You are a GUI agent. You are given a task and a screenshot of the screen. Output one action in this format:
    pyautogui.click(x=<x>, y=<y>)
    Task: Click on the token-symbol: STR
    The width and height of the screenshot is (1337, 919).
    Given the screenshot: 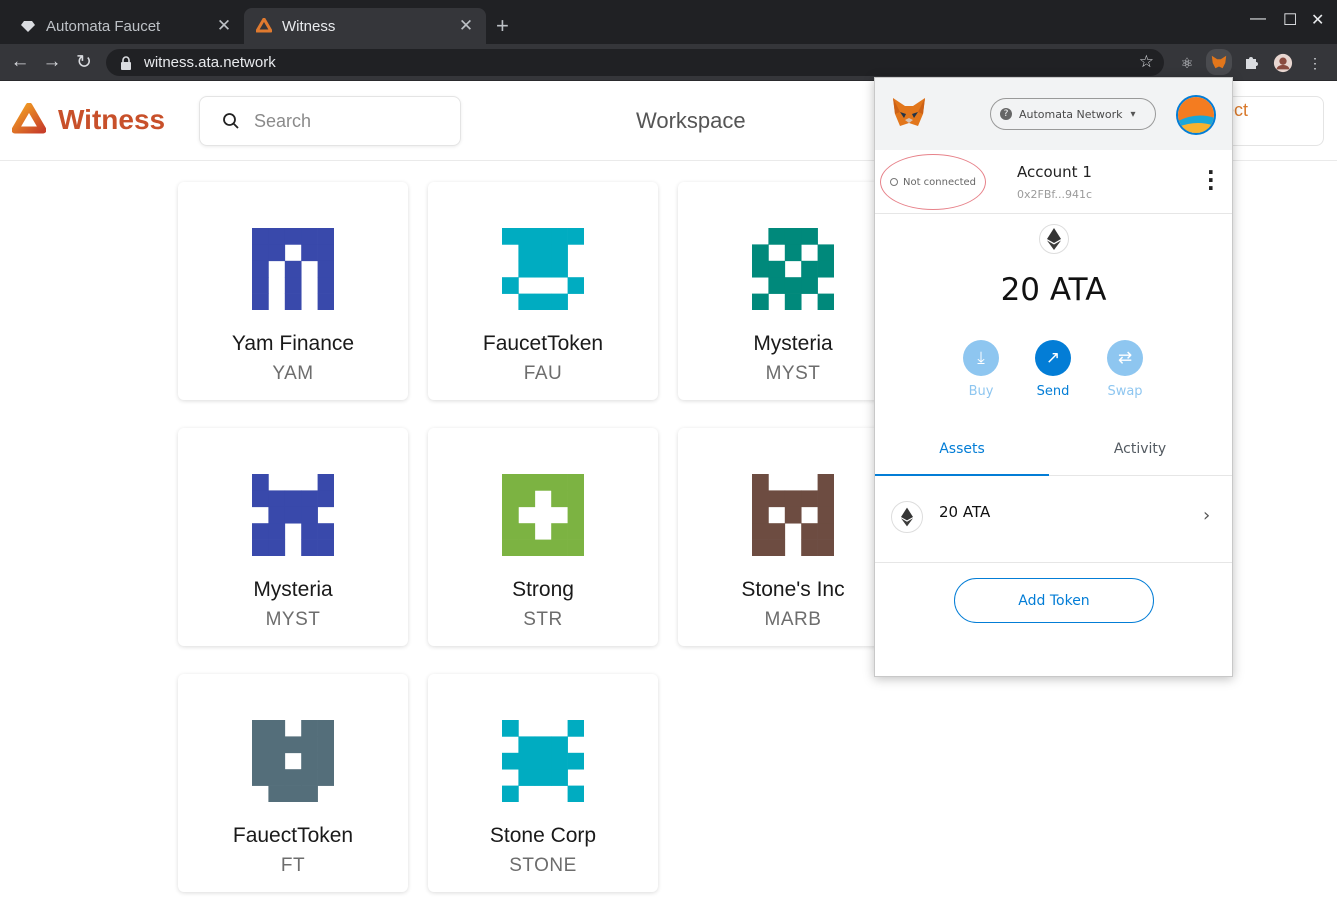 What is the action you would take?
    pyautogui.click(x=543, y=619)
    